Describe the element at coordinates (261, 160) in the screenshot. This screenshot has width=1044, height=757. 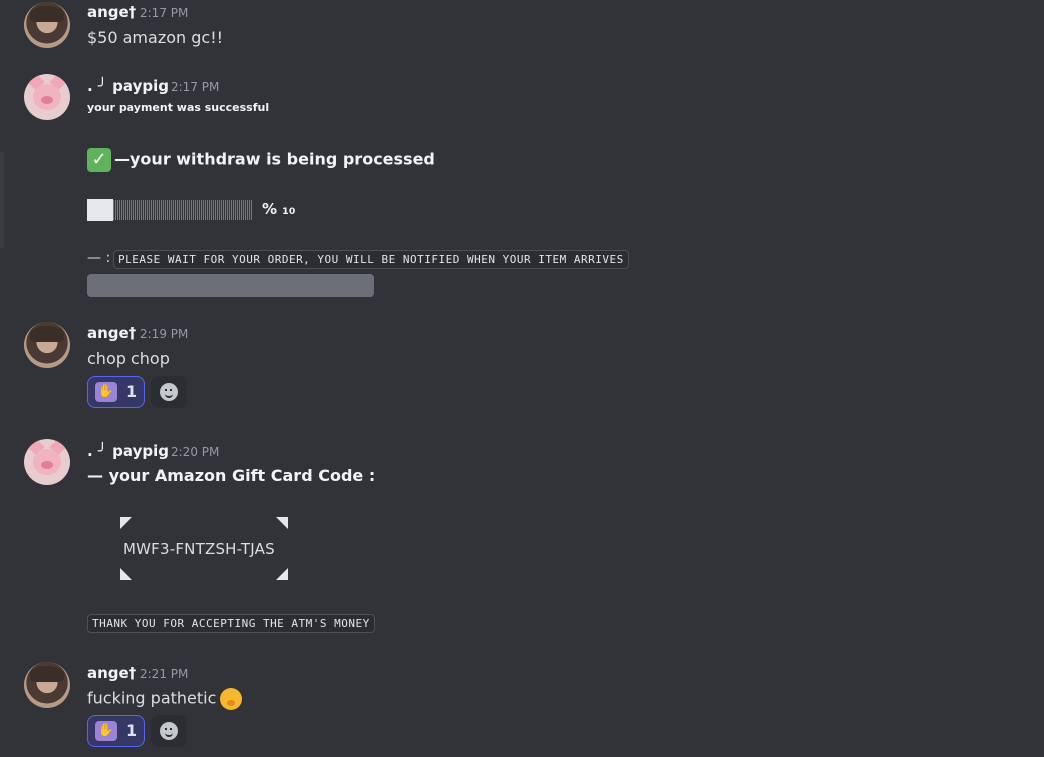
I see `withdraw-status-line: ✓ —your withdraw is being processed` at that location.